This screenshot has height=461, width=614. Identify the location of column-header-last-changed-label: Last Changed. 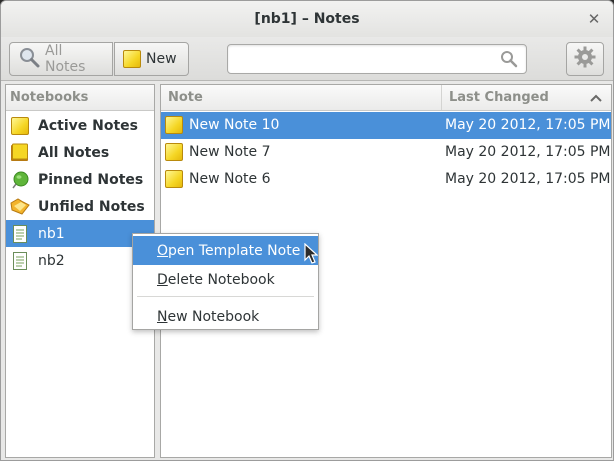
(499, 97).